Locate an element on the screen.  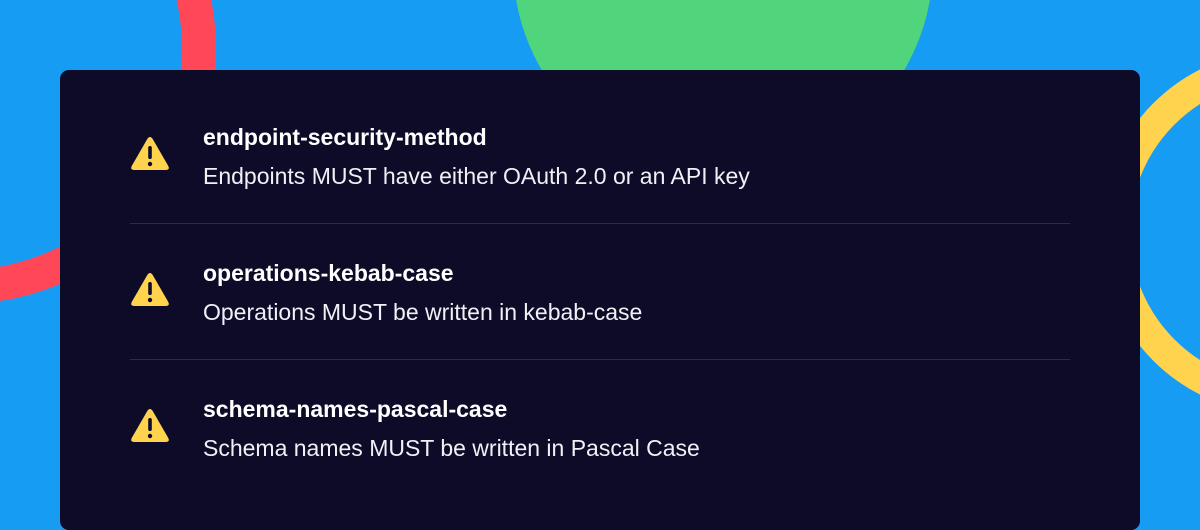
rule-name: operations-kebab-case is located at coordinates (328, 273).